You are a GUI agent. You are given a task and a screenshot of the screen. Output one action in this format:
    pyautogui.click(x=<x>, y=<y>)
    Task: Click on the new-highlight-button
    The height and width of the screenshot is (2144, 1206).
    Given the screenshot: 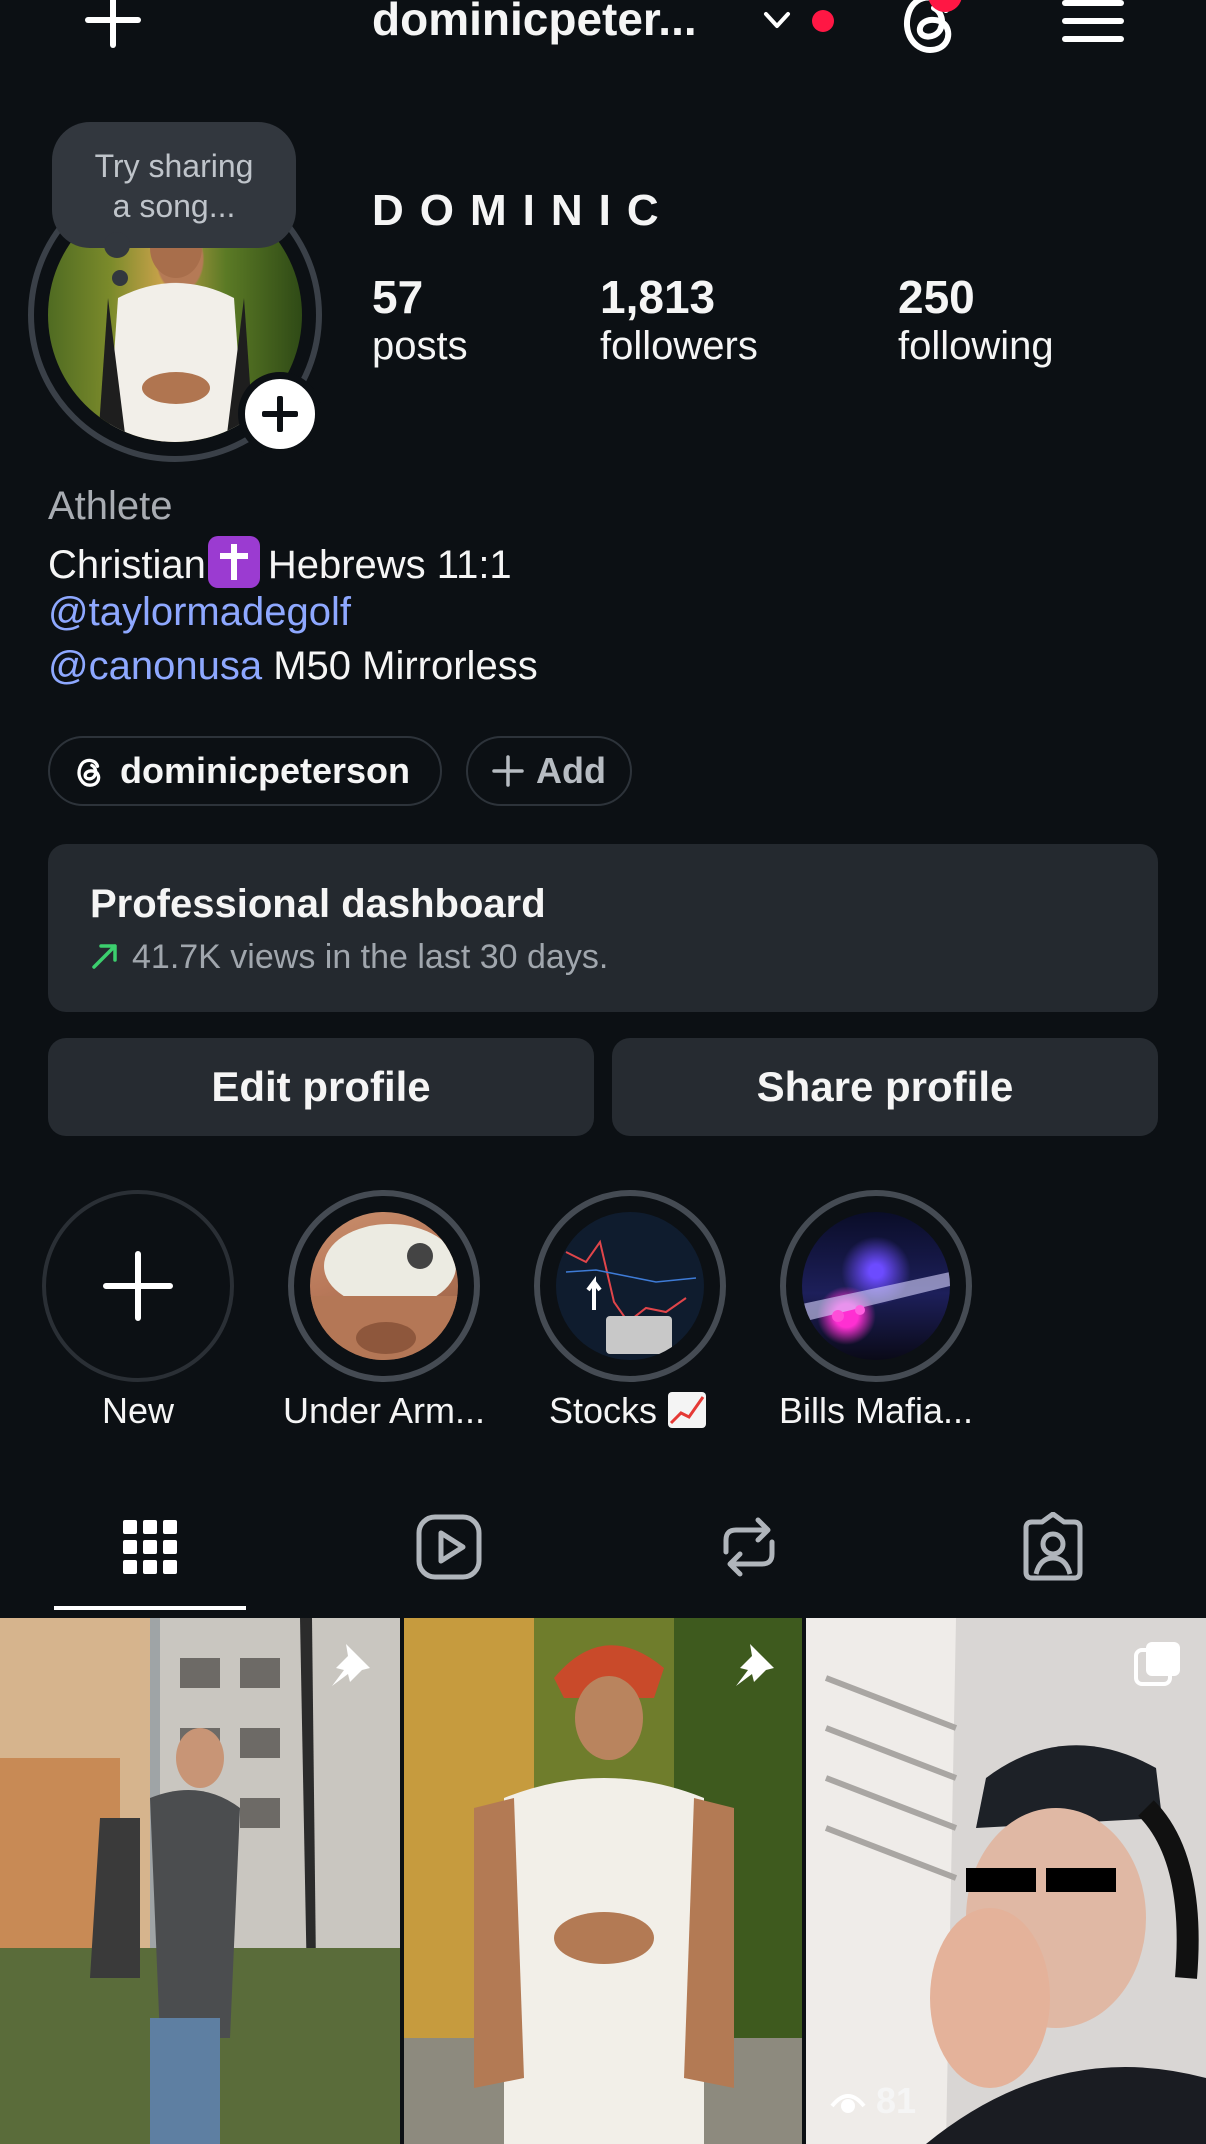 What is the action you would take?
    pyautogui.click(x=138, y=1286)
    